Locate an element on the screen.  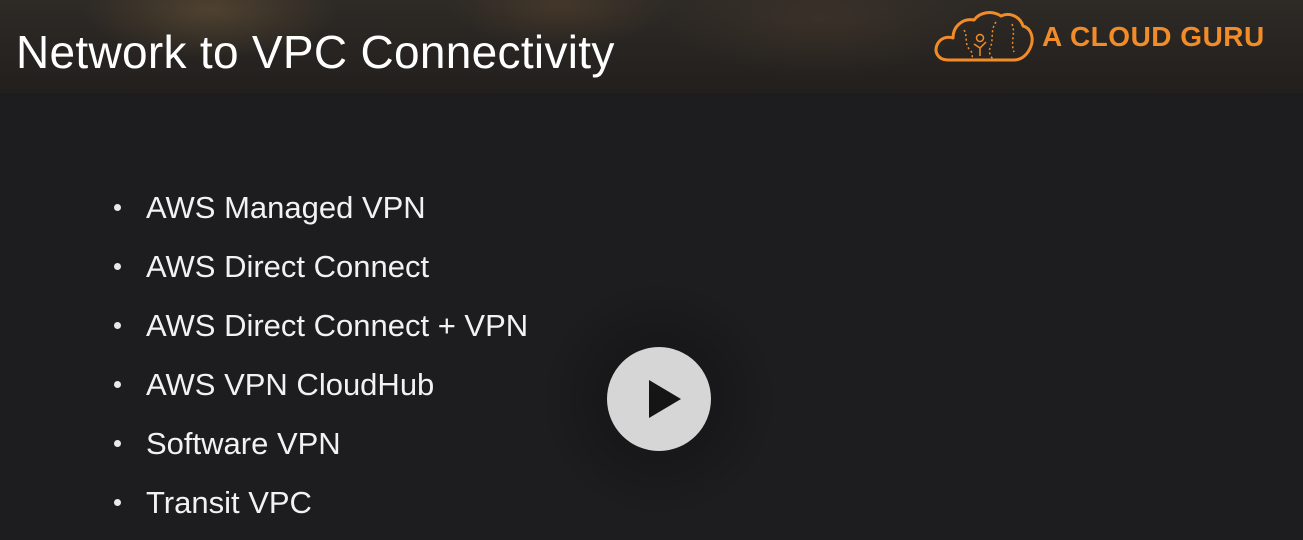
bullet-text: AWS Direct Connect is located at coordinates (288, 266).